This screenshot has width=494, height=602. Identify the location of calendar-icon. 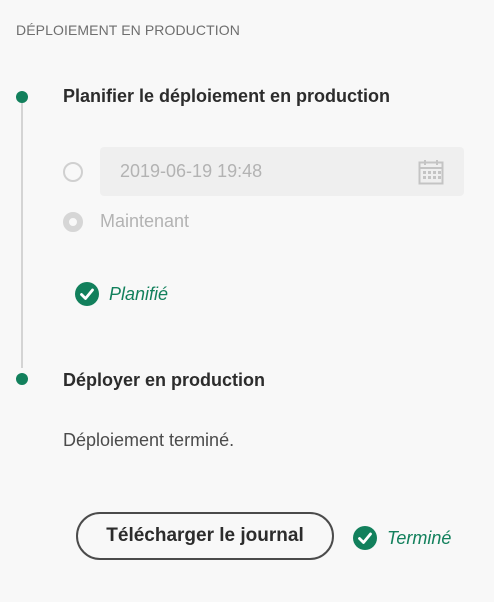
(431, 172).